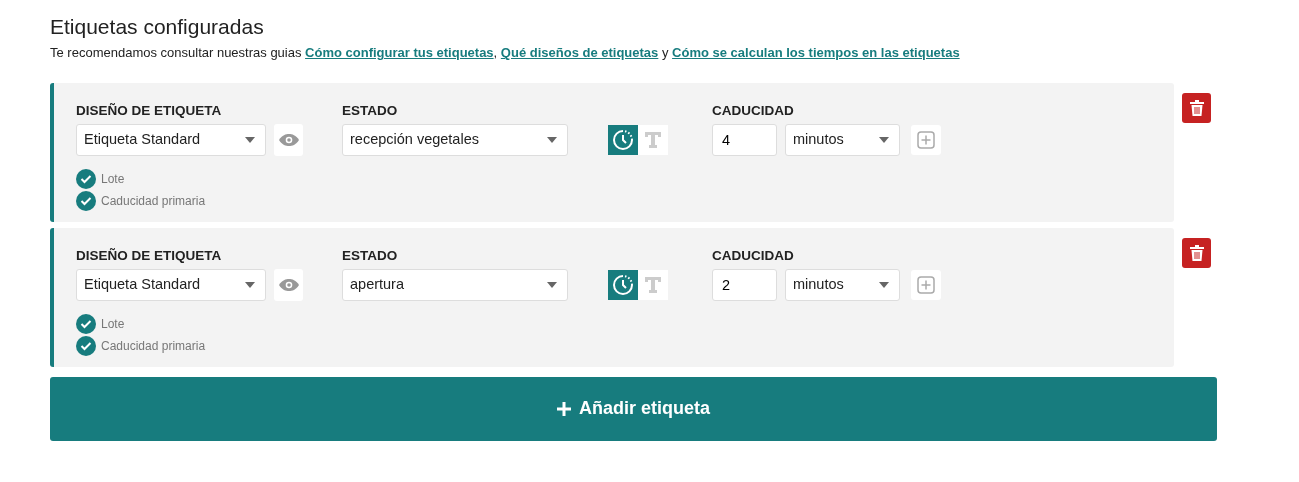 The image size is (1299, 482). I want to click on guide-link: Cómo configurar tus etiquetas, so click(399, 53).